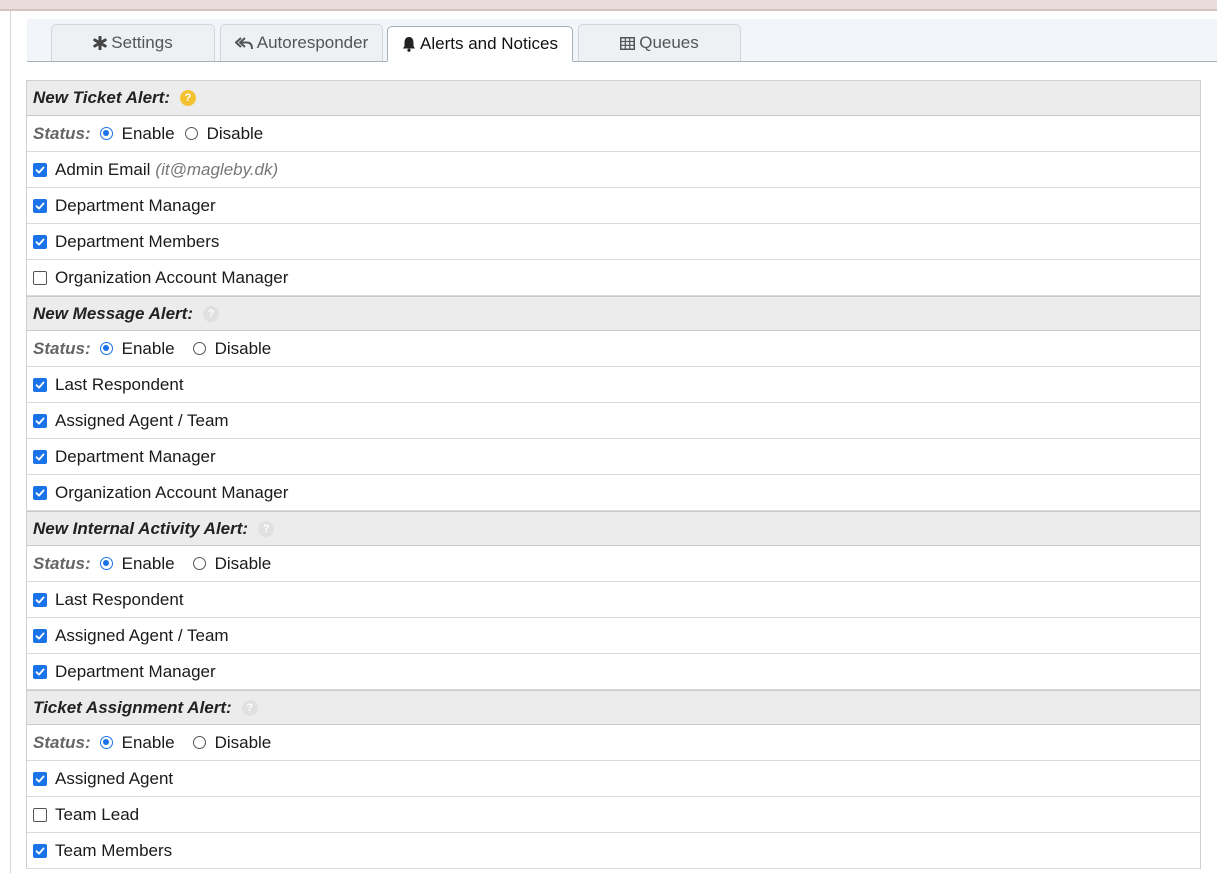 This screenshot has width=1217, height=873. What do you see at coordinates (114, 850) in the screenshot?
I see `checkbox-label: Team Members` at bounding box center [114, 850].